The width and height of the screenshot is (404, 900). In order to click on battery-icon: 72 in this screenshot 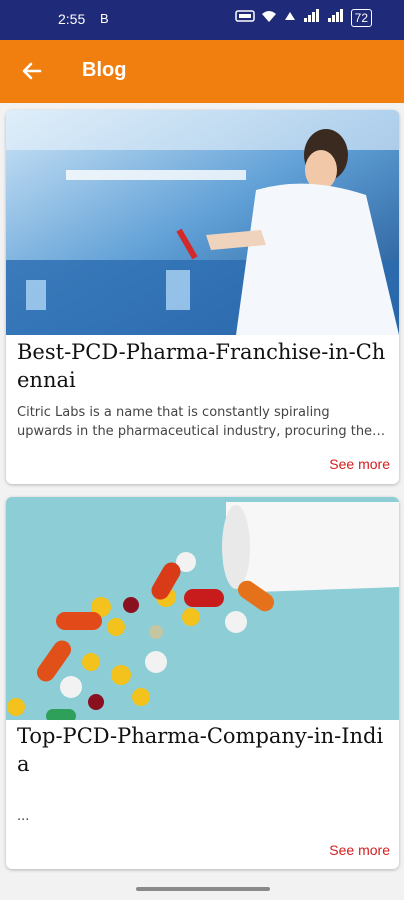, I will do `click(361, 18)`.